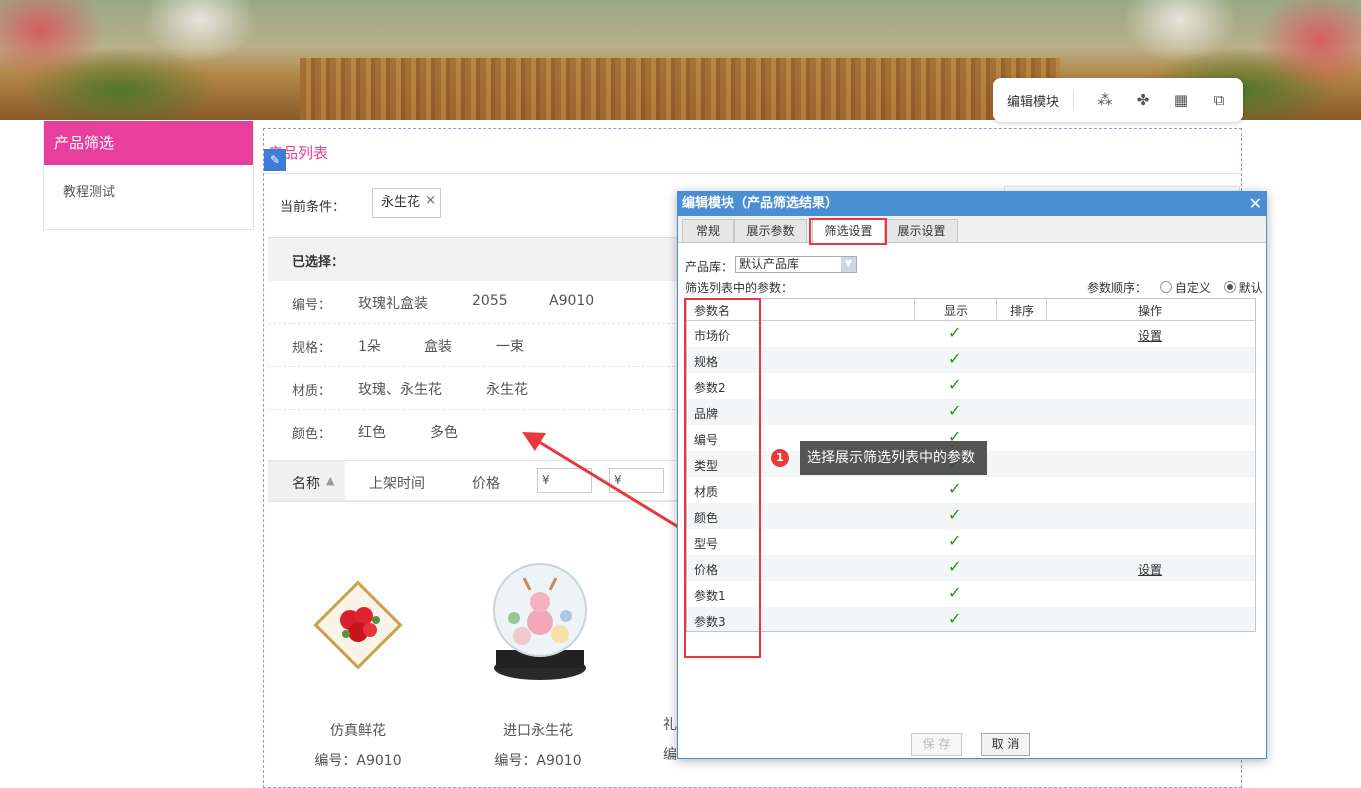  What do you see at coordinates (956, 311) in the screenshot?
I see `col-header-show: 显示` at bounding box center [956, 311].